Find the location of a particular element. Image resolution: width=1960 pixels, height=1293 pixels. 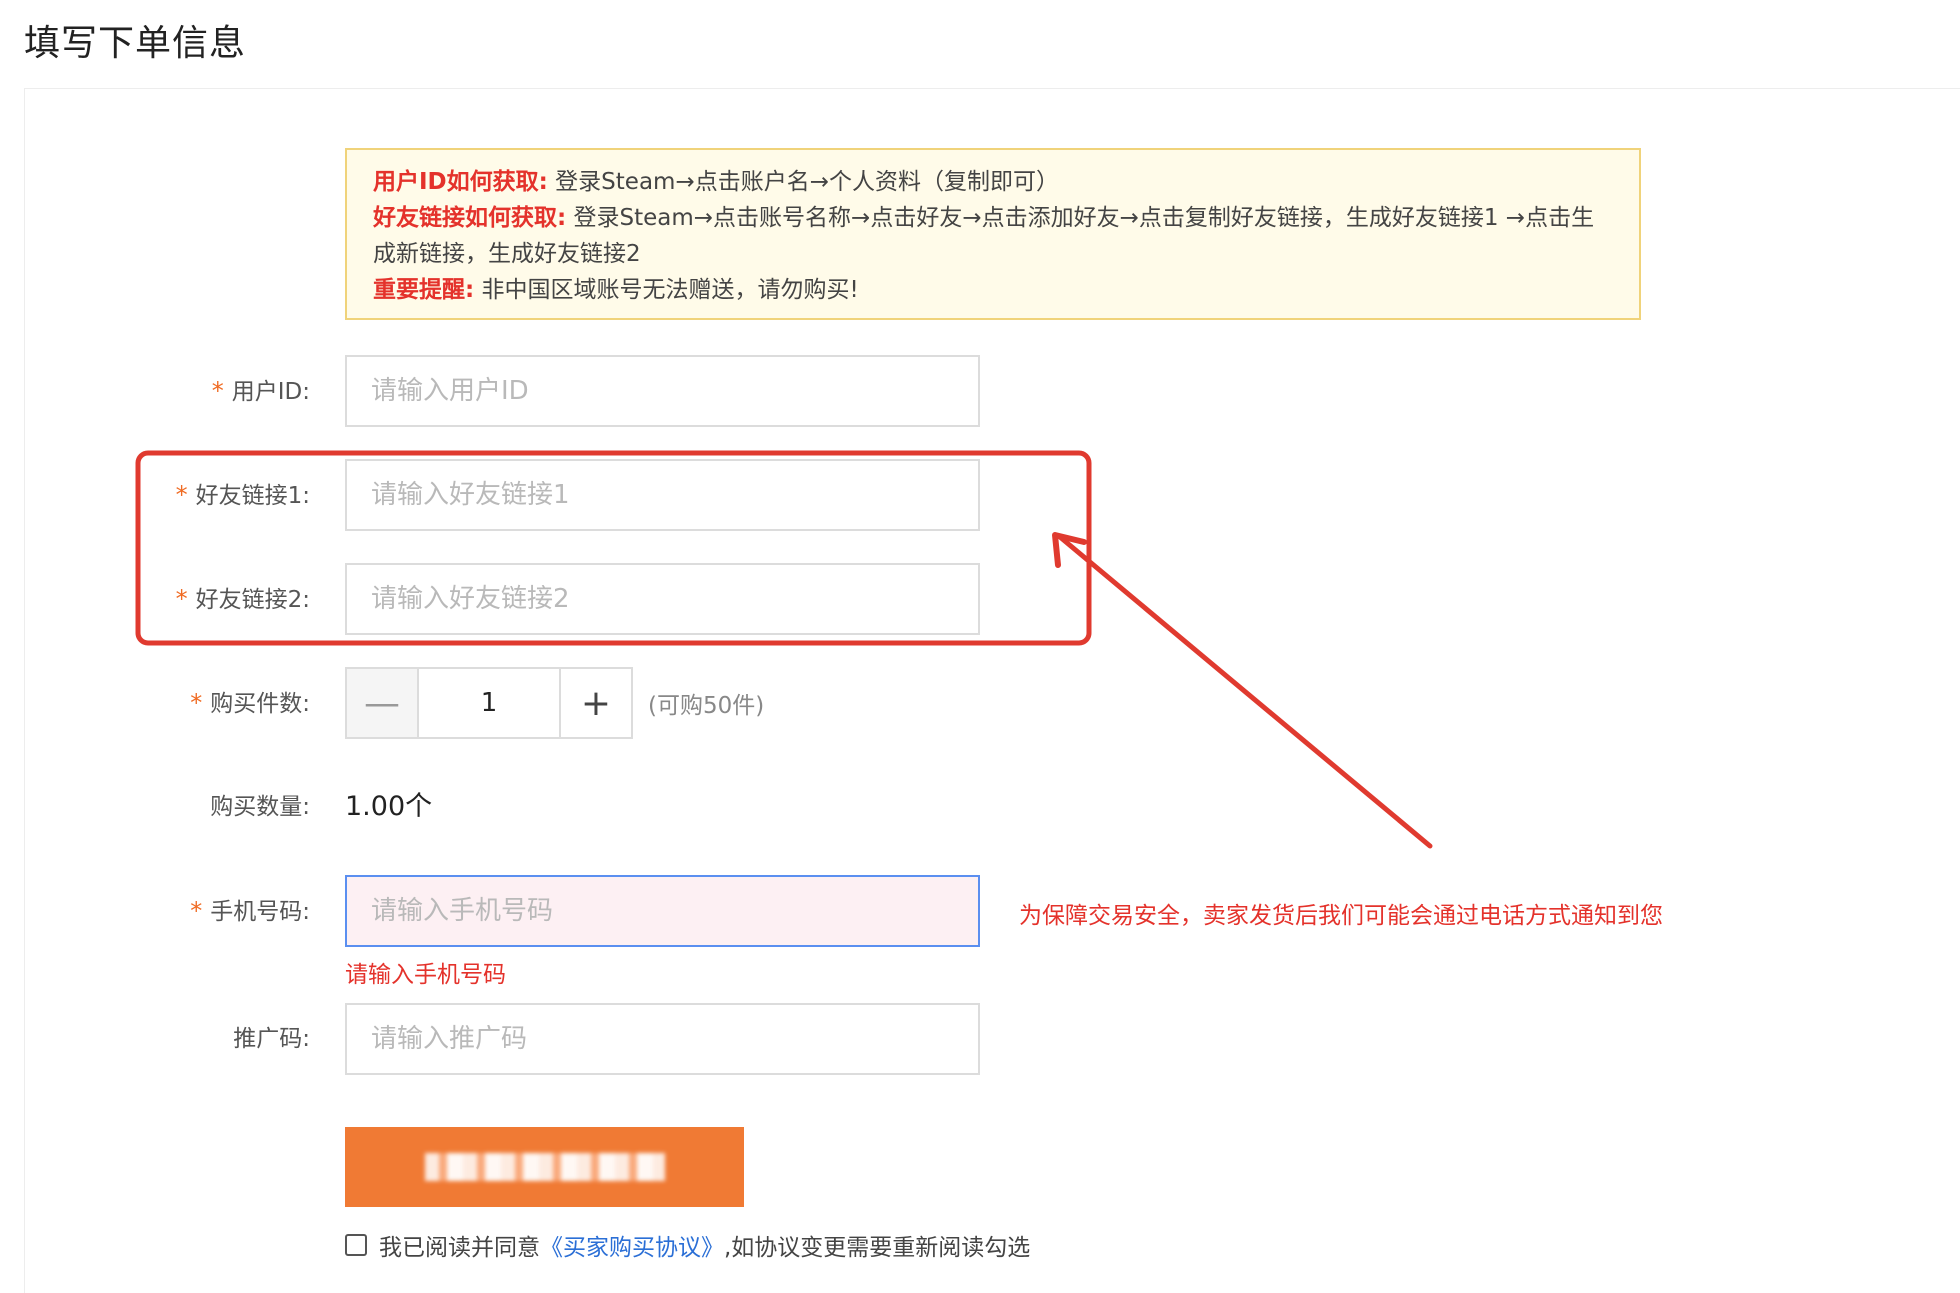

friend-link-1-input is located at coordinates (662, 495).